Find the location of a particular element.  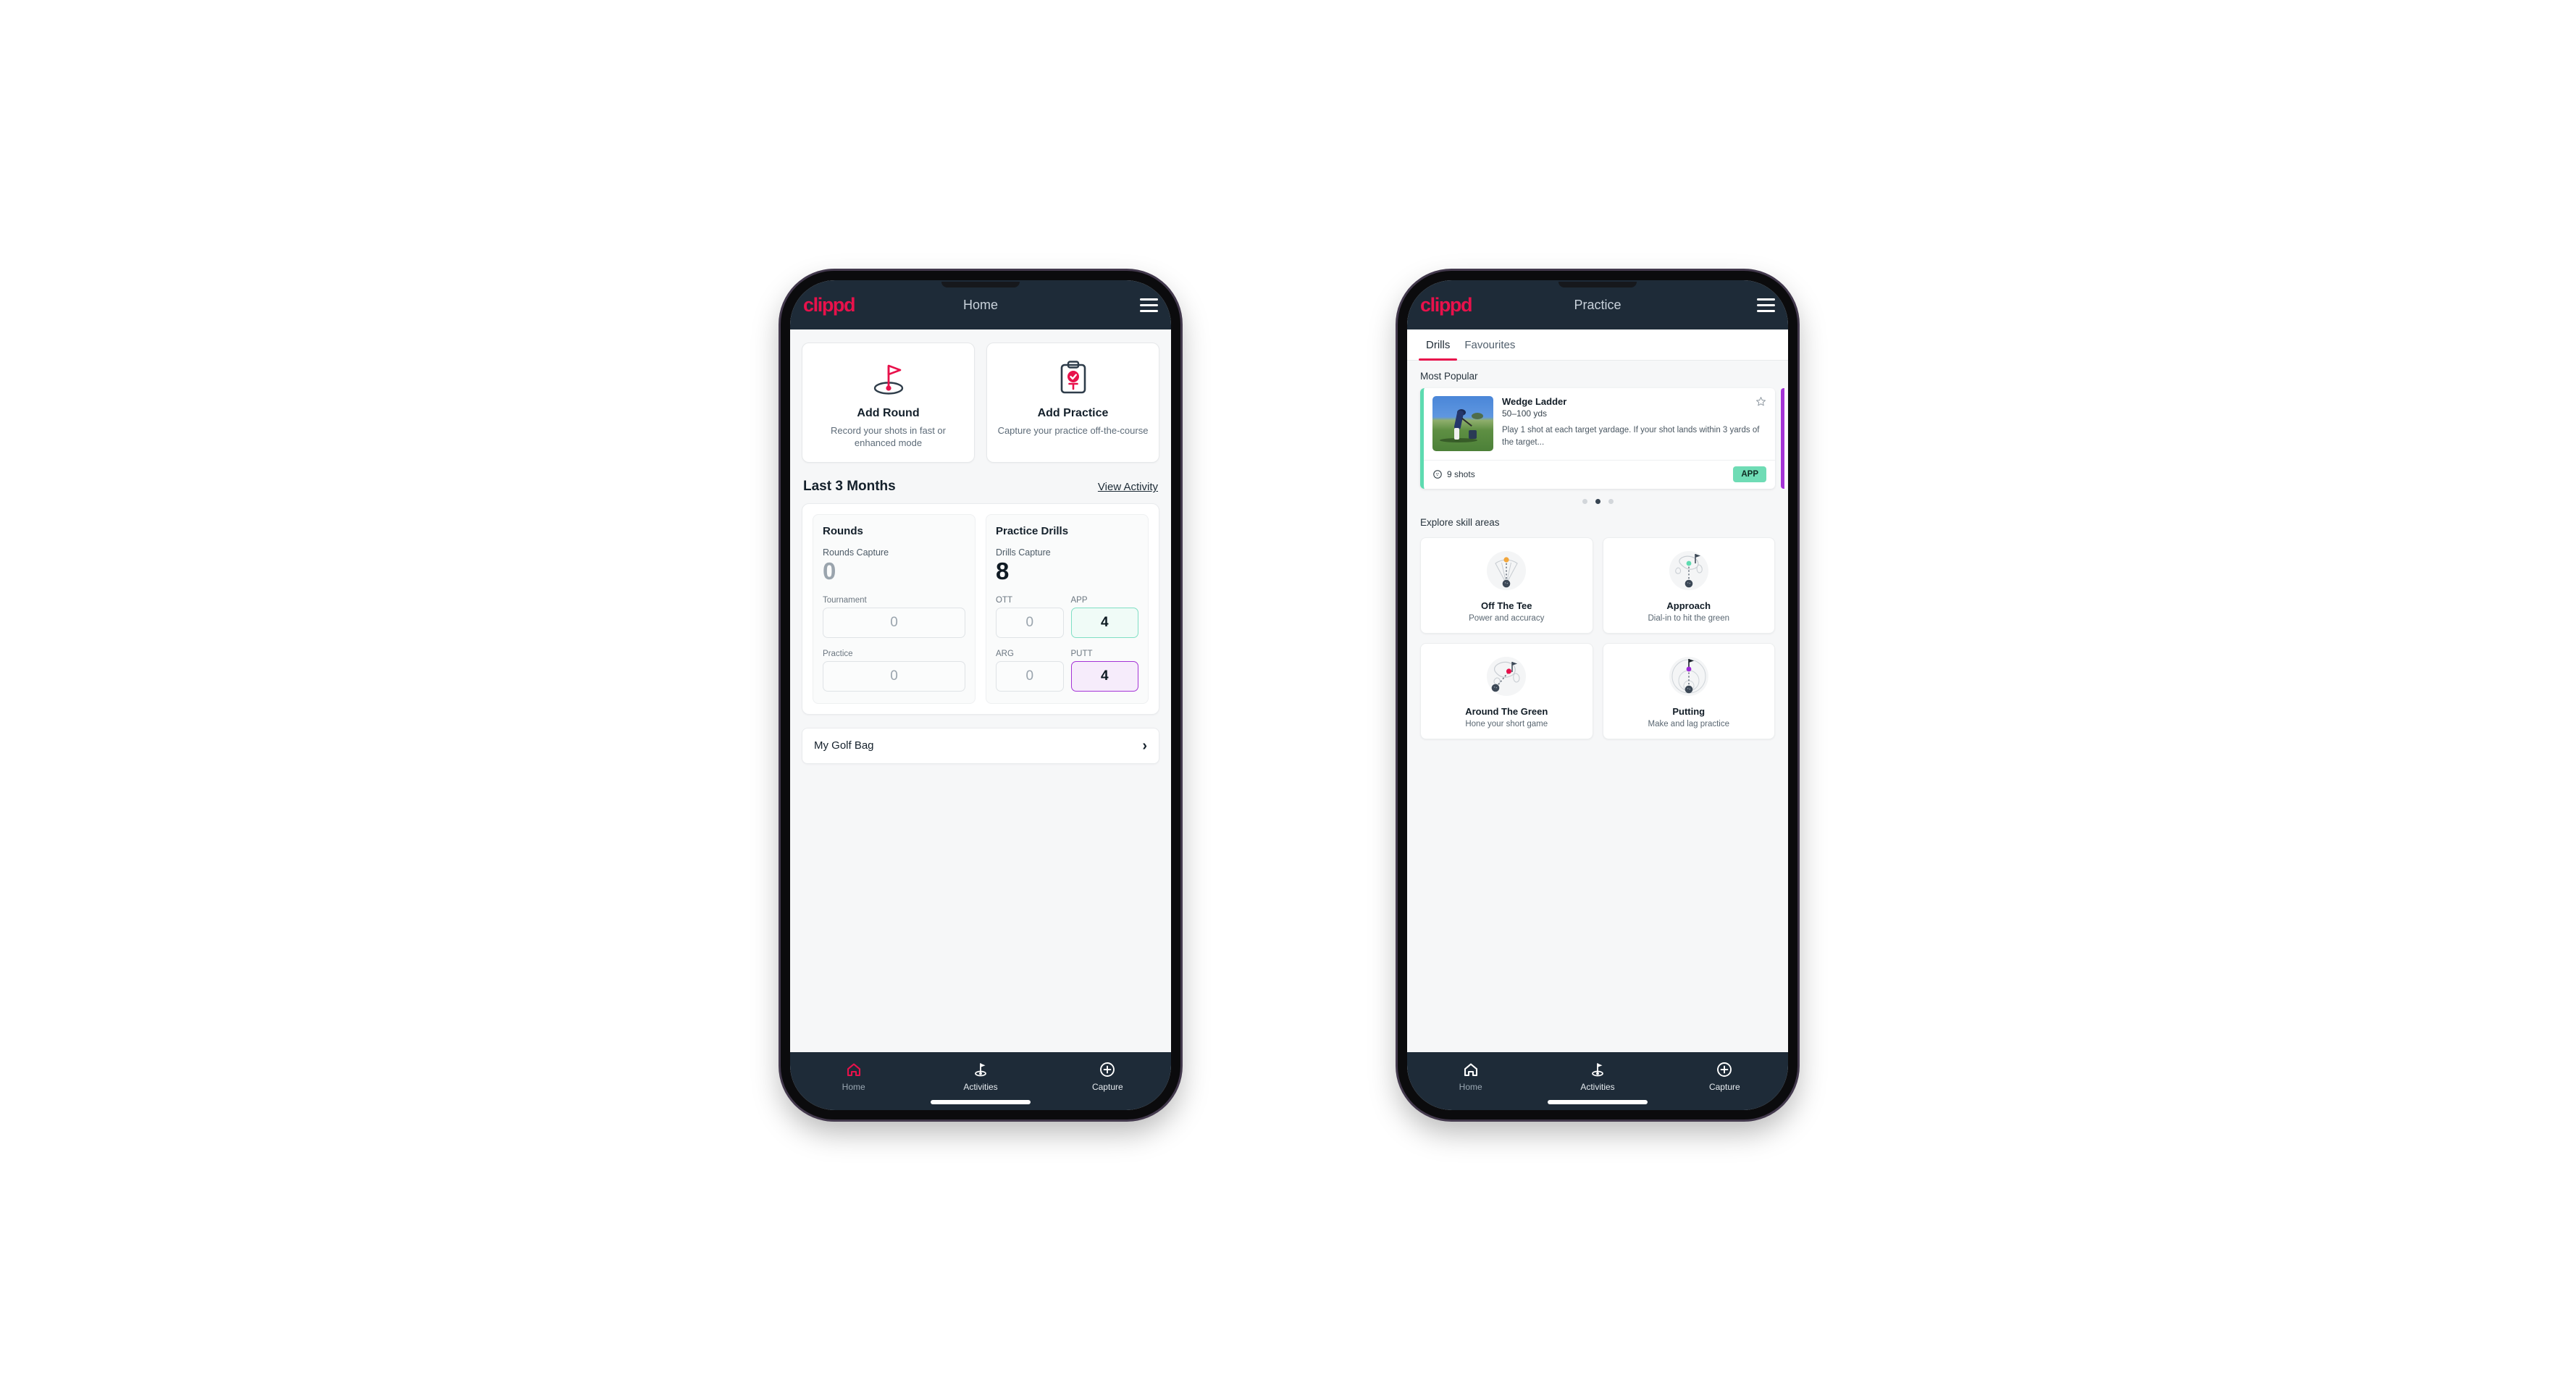

skill-card-around-the-green: Around The Green Hone your short game is located at coordinates (1506, 691).